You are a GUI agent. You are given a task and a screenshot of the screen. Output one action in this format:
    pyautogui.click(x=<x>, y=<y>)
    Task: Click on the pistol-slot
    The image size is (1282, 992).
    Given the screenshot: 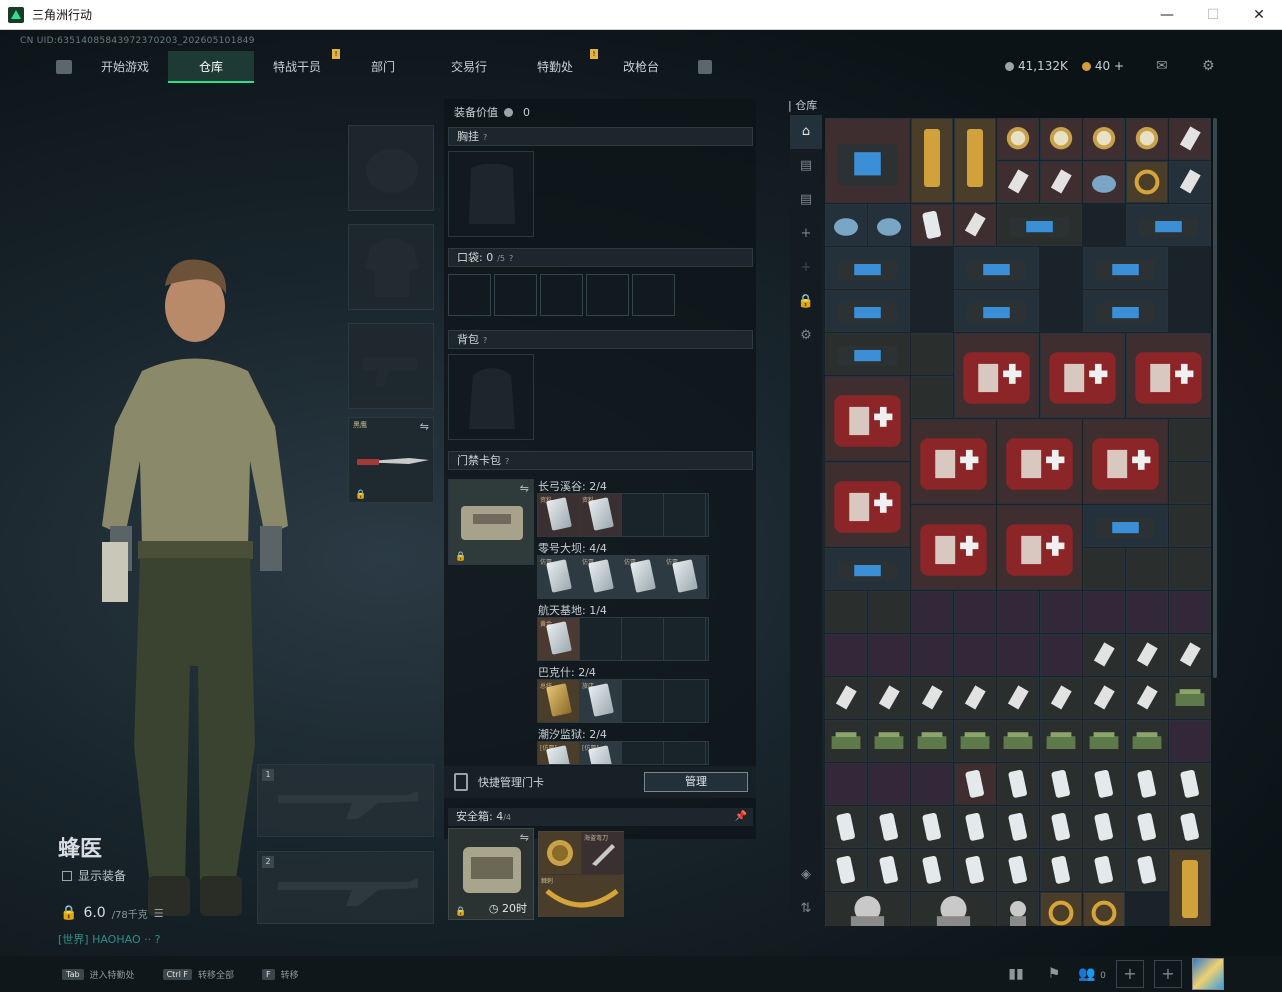 What is the action you would take?
    pyautogui.click(x=391, y=366)
    